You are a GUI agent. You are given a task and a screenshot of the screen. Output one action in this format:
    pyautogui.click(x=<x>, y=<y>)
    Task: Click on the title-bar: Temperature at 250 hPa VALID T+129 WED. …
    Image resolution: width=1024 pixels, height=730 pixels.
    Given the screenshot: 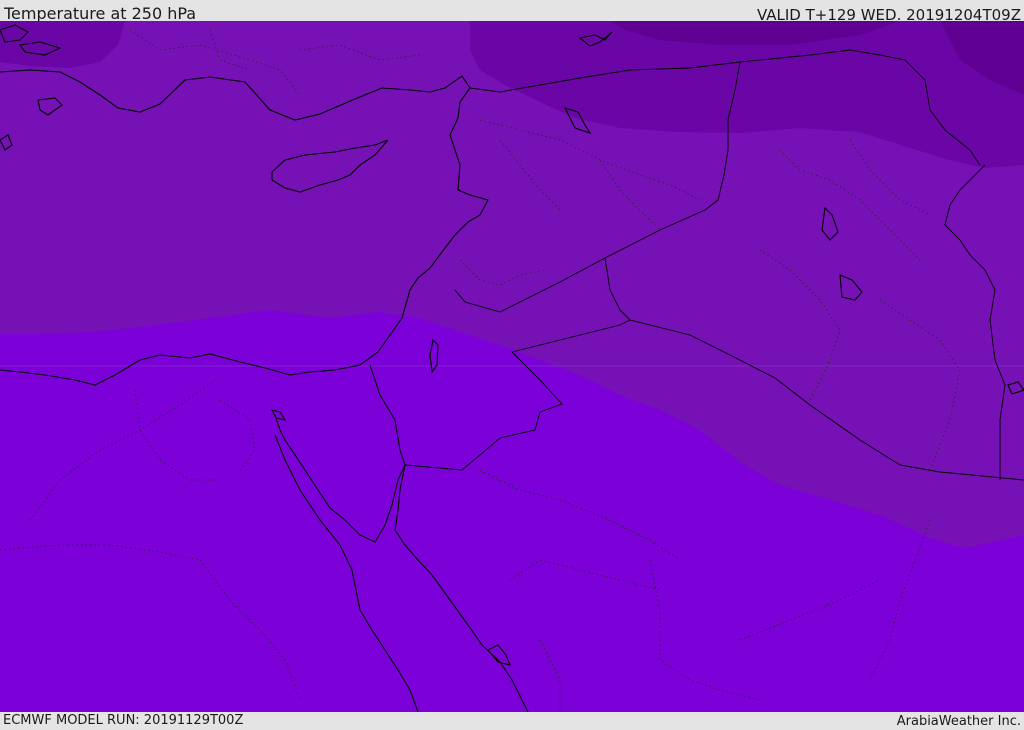 What is the action you would take?
    pyautogui.click(x=512, y=12)
    